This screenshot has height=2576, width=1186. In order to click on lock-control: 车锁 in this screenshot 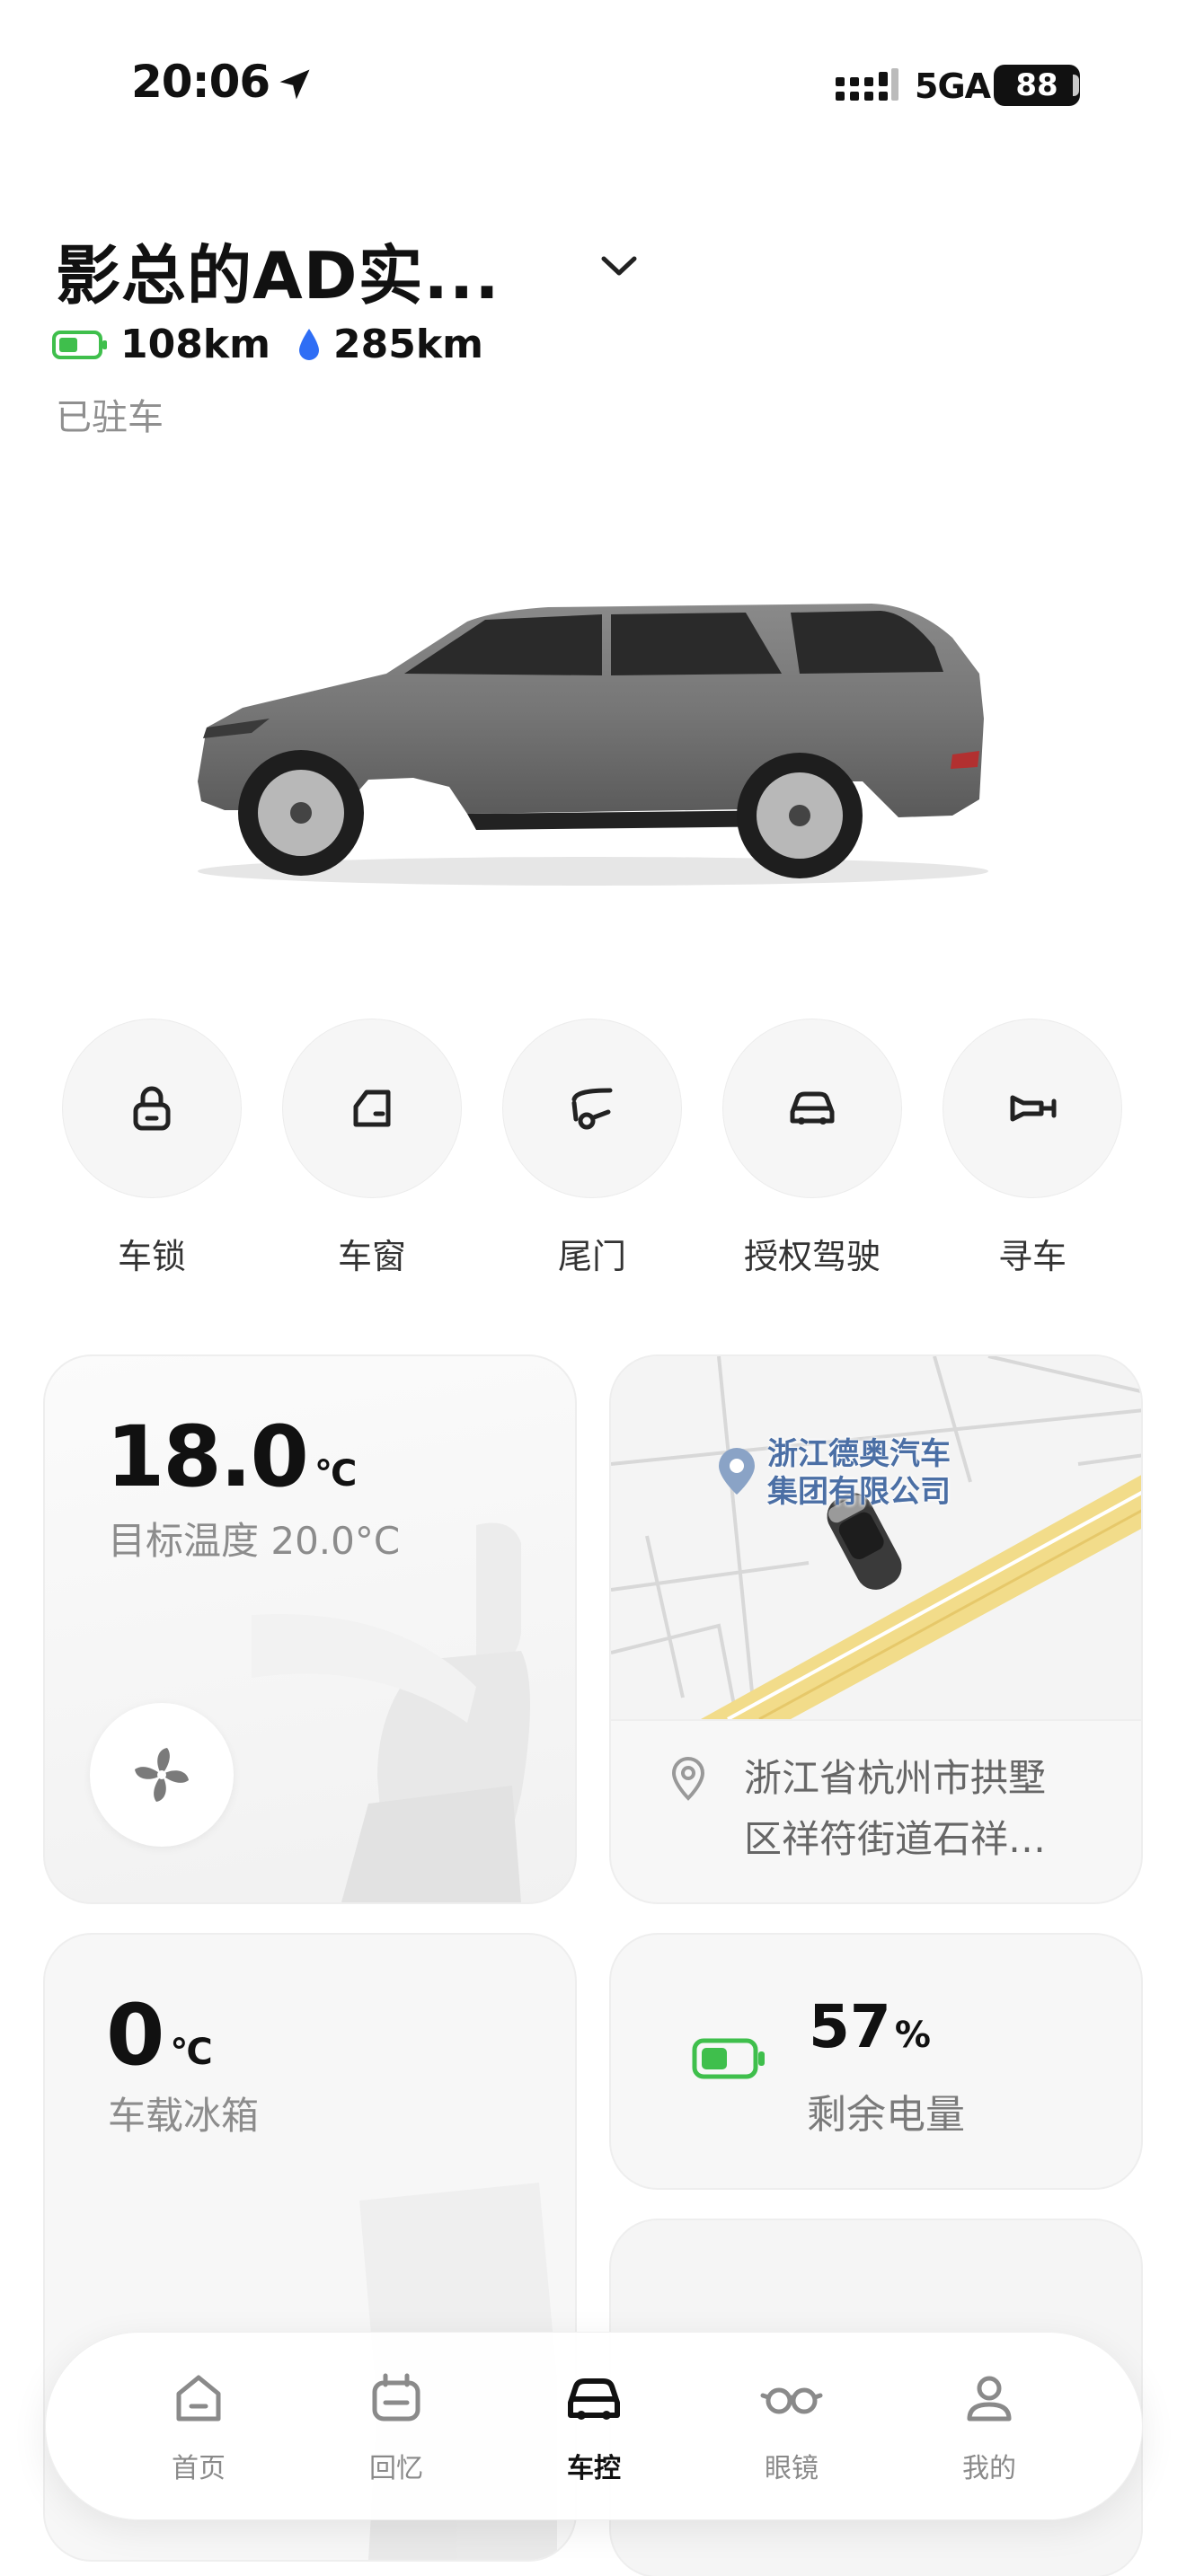, I will do `click(152, 1148)`.